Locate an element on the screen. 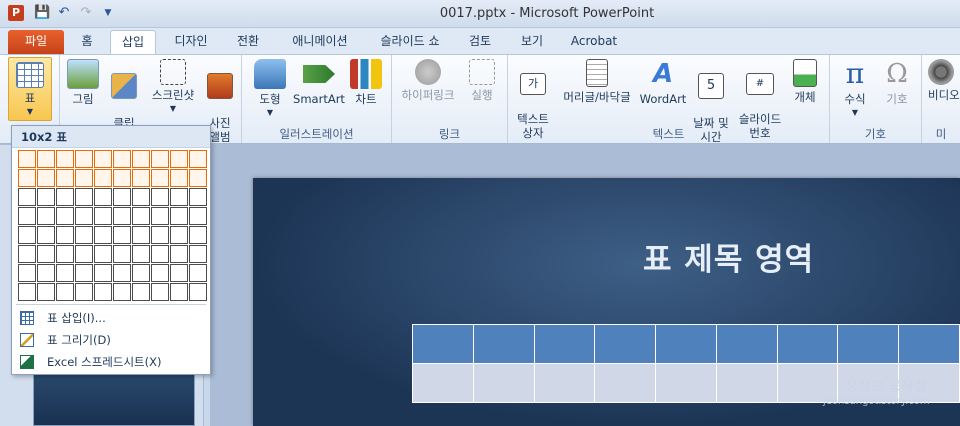 The width and height of the screenshot is (960, 426). tab-slideshow: 슬라이드 쇼 is located at coordinates (410, 42).